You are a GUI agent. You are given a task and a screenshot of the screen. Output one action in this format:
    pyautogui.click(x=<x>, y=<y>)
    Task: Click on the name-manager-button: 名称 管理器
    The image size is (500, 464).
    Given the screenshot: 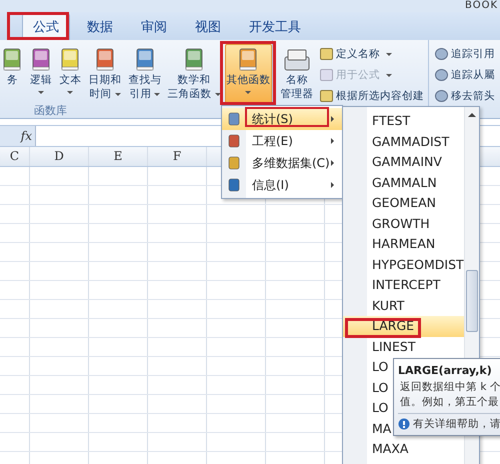 What is the action you would take?
    pyautogui.click(x=297, y=74)
    